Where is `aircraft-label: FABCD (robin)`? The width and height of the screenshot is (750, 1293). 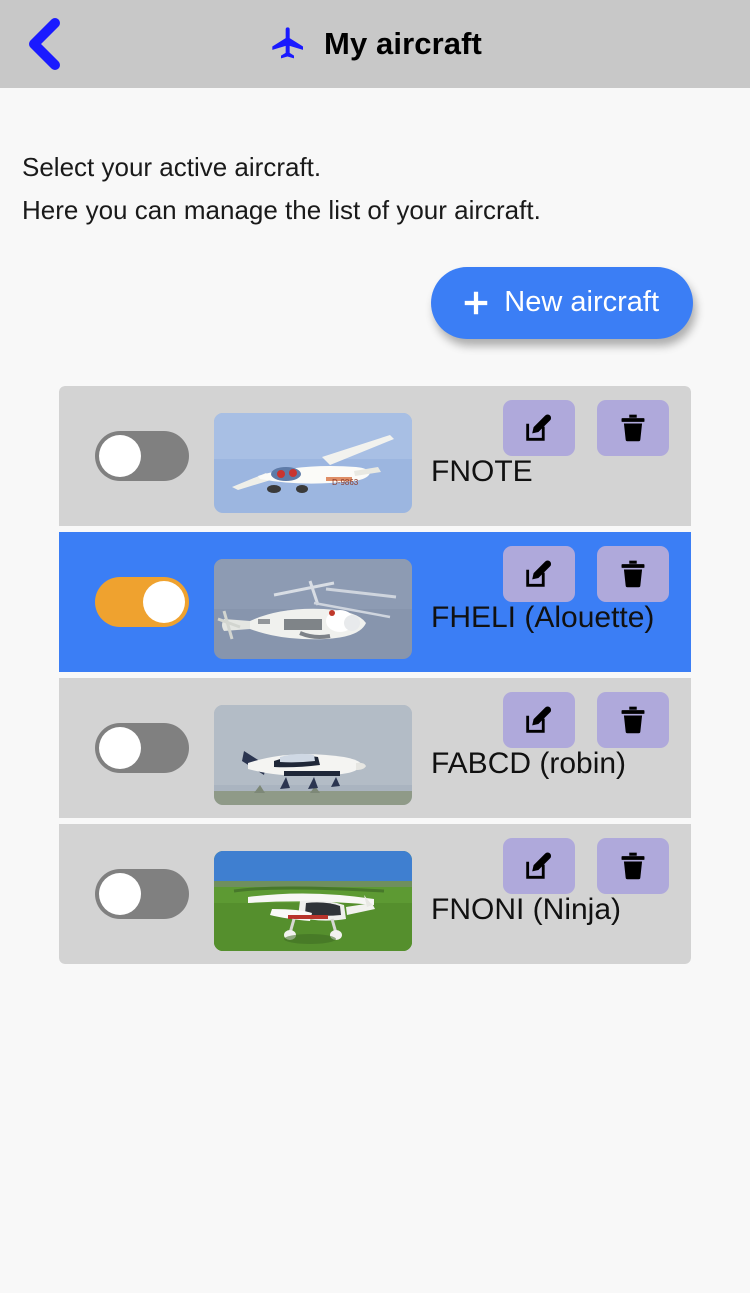
aircraft-label: FABCD (robin) is located at coordinates (529, 763).